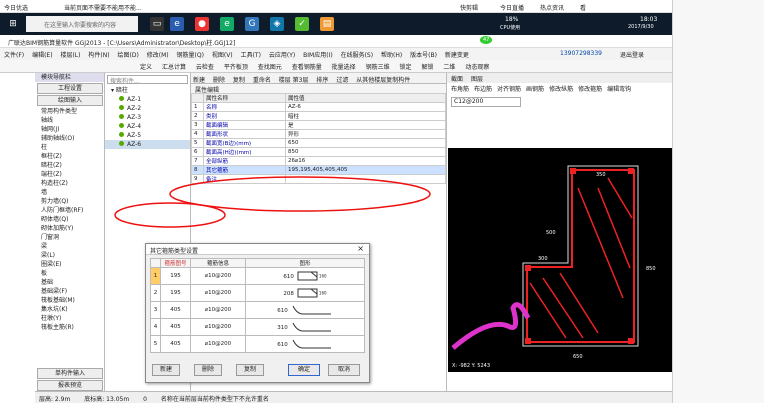 The width and height of the screenshot is (764, 403). I want to click on nav-item: 砌体加筋(Y), so click(69, 228).